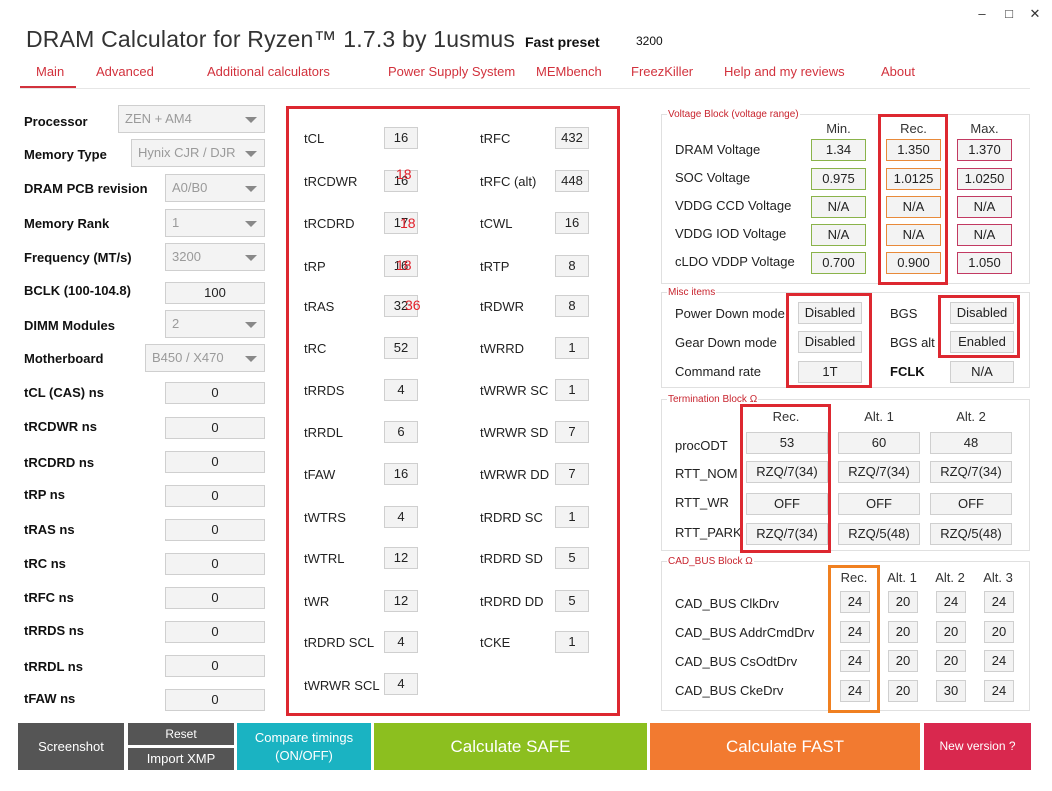 The height and width of the screenshot is (791, 1052). I want to click on voltage-min: 0.700, so click(838, 263).